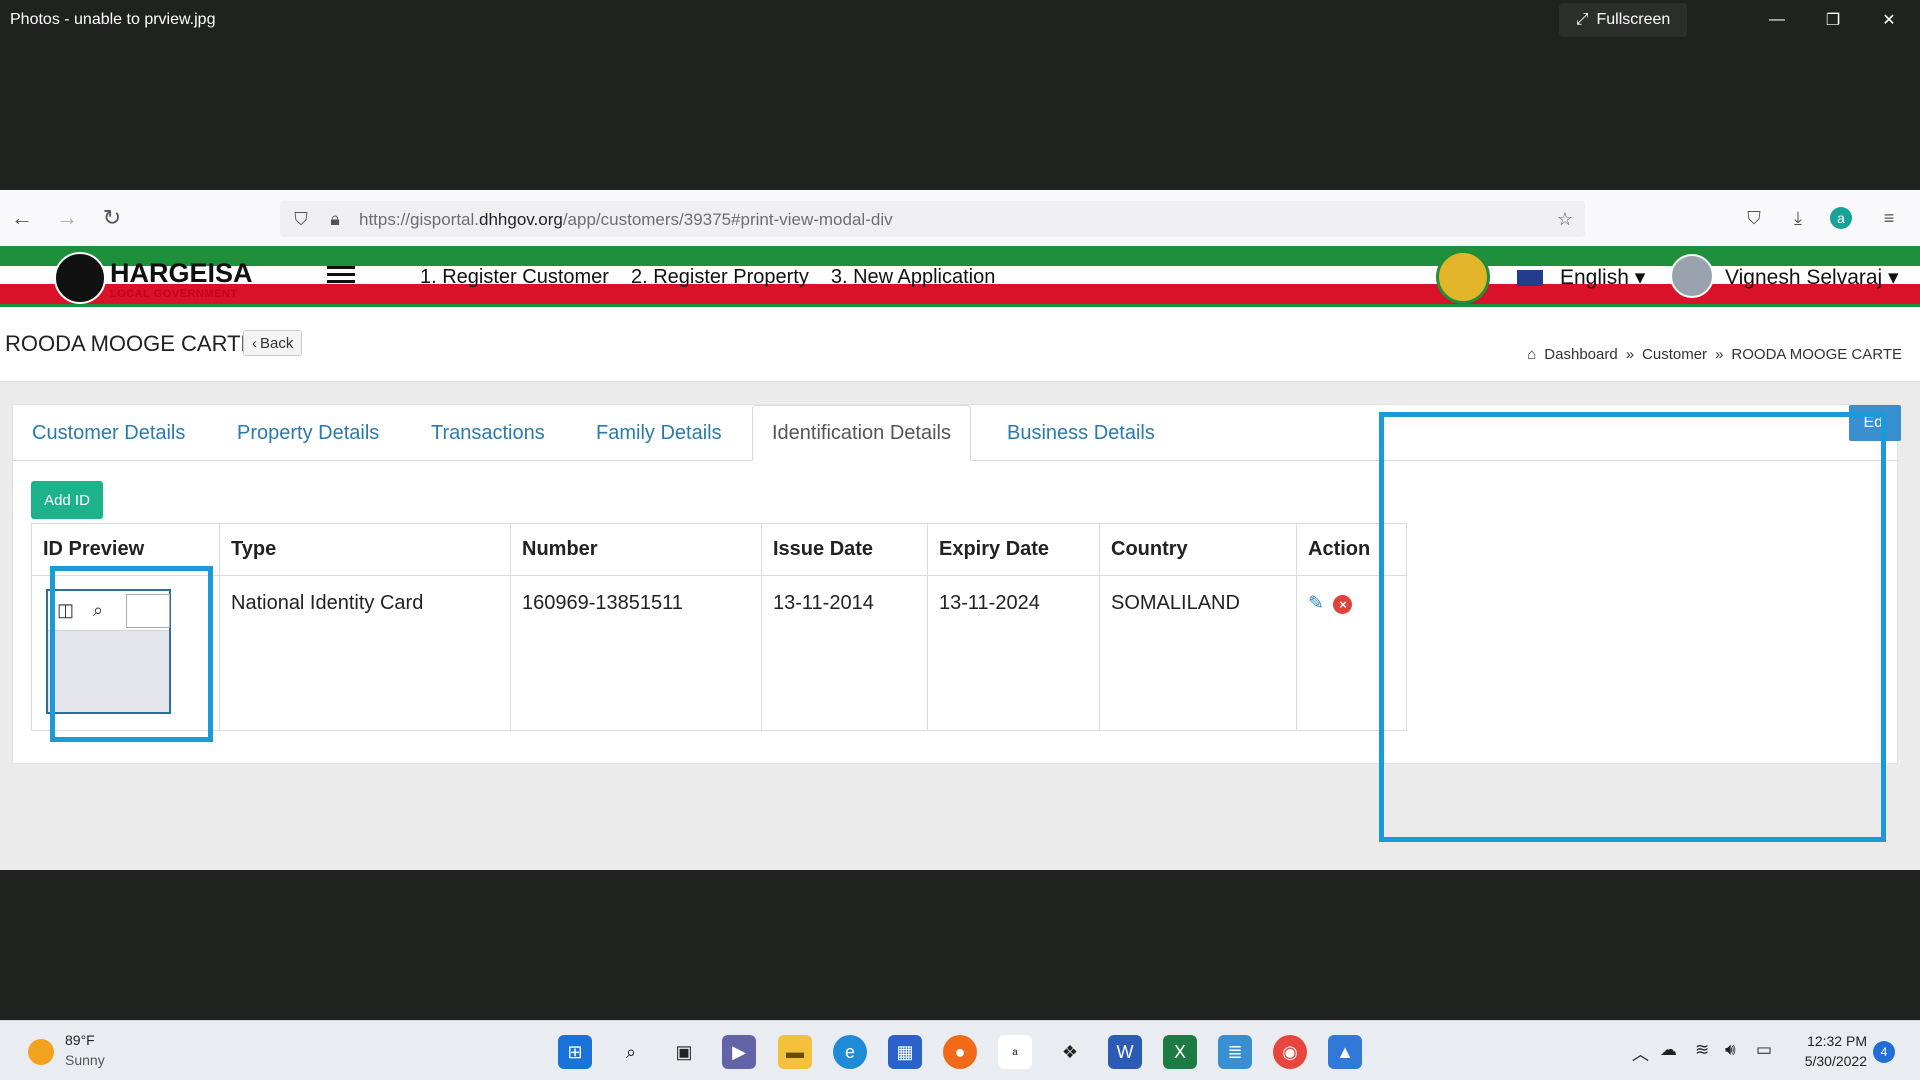 The image size is (1920, 1080). I want to click on col-expiry-date: Expiry Date, so click(1013, 549).